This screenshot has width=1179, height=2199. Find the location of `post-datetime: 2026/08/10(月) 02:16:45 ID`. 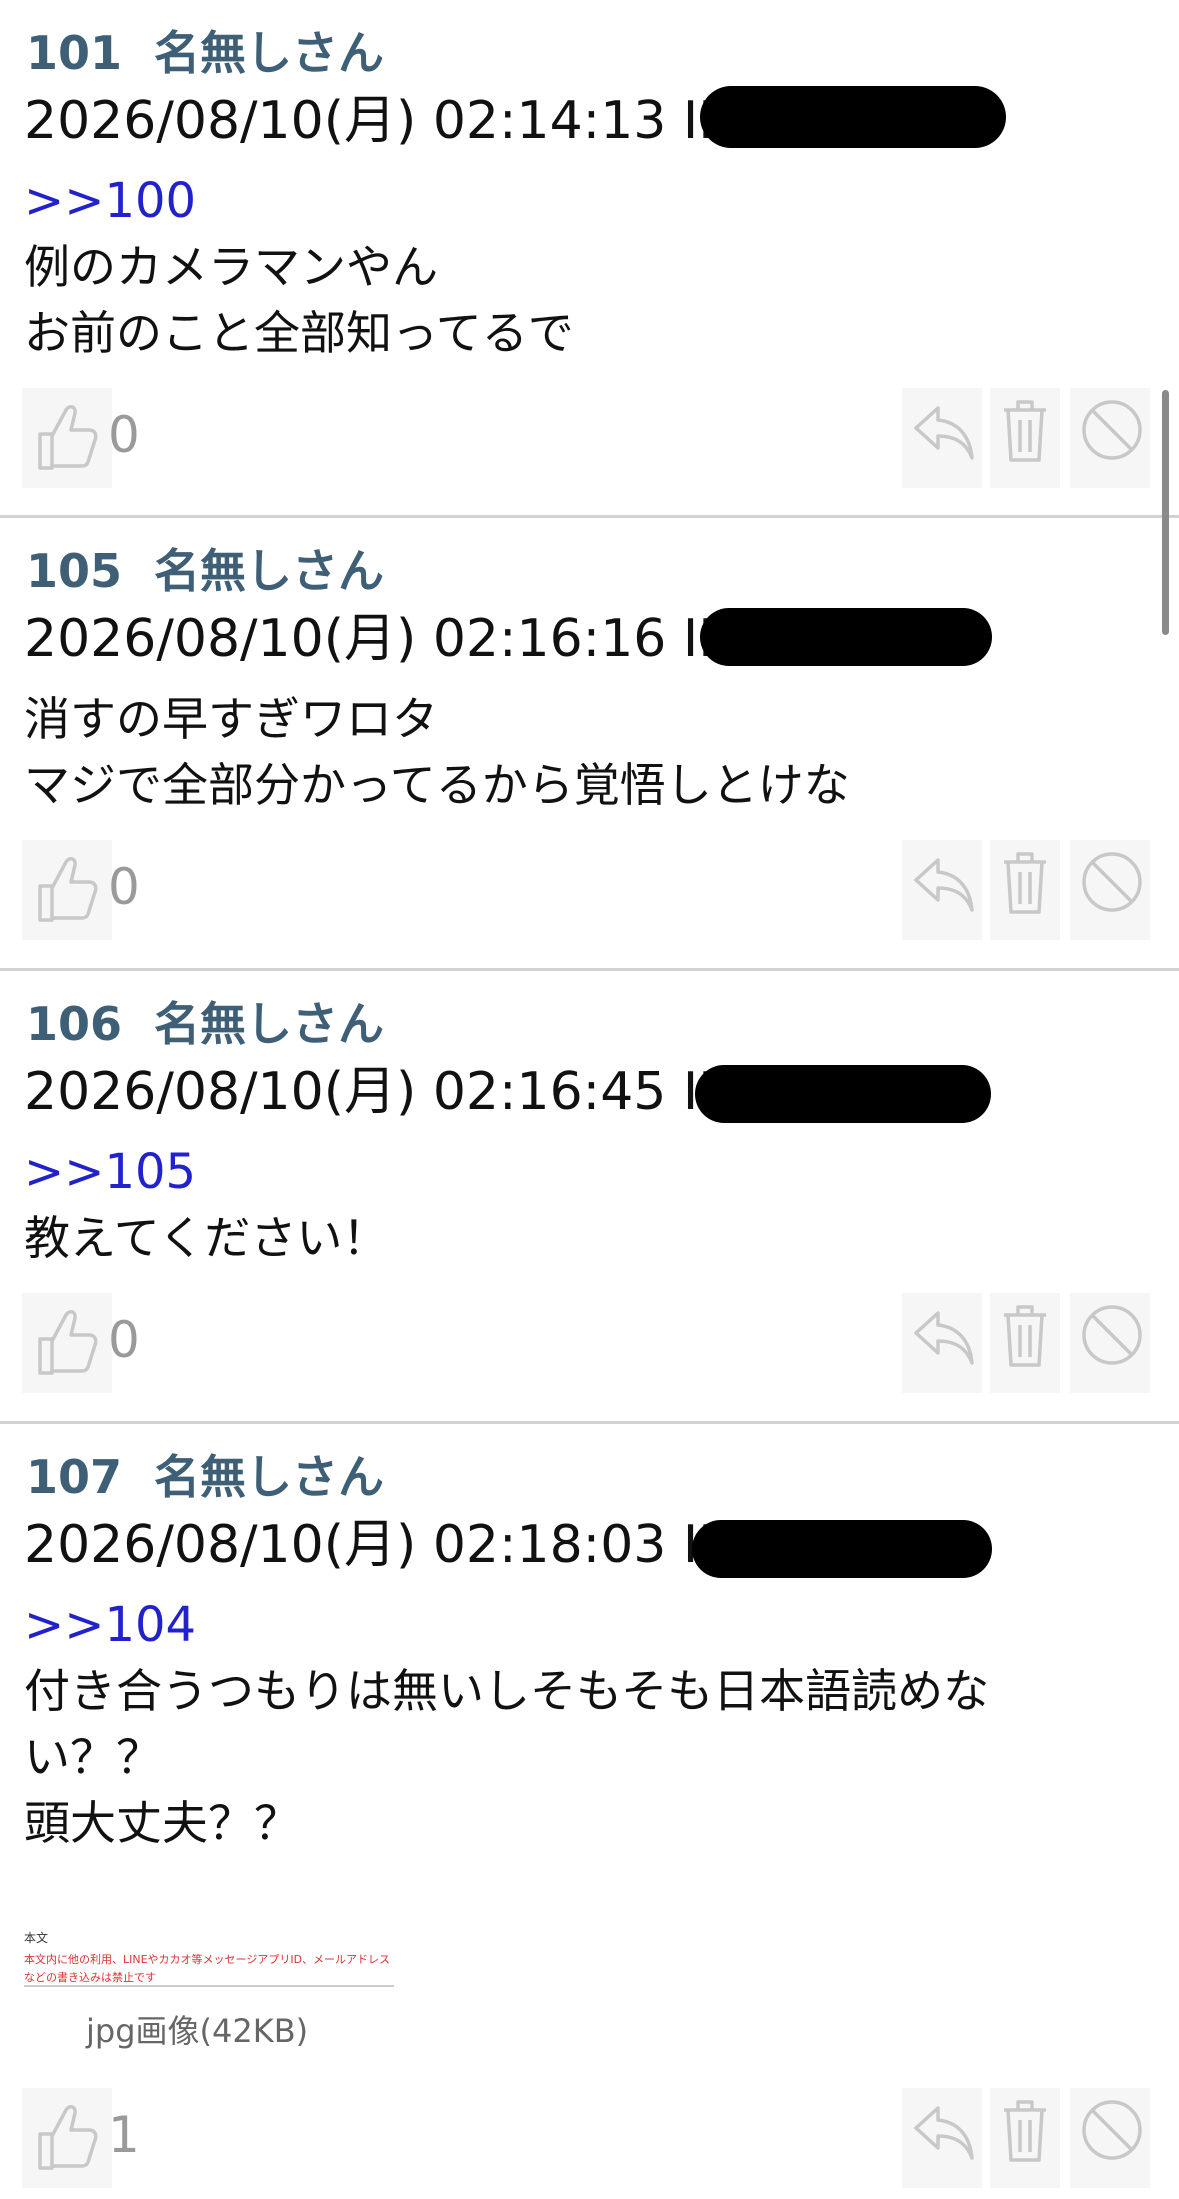

post-datetime: 2026/08/10(月) 02:16:45 ID is located at coordinates (381, 1092).